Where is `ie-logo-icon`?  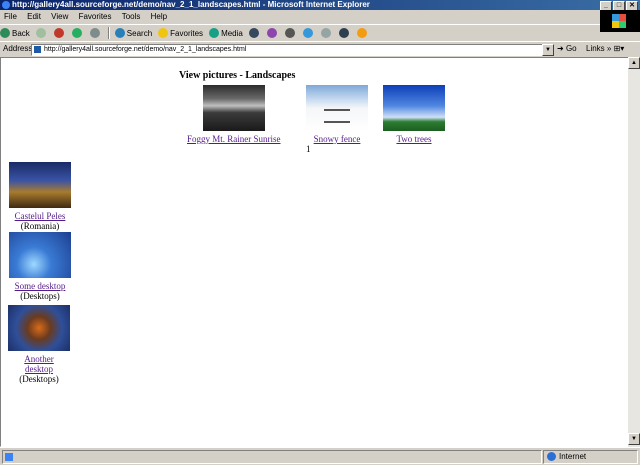 ie-logo-icon is located at coordinates (6, 5).